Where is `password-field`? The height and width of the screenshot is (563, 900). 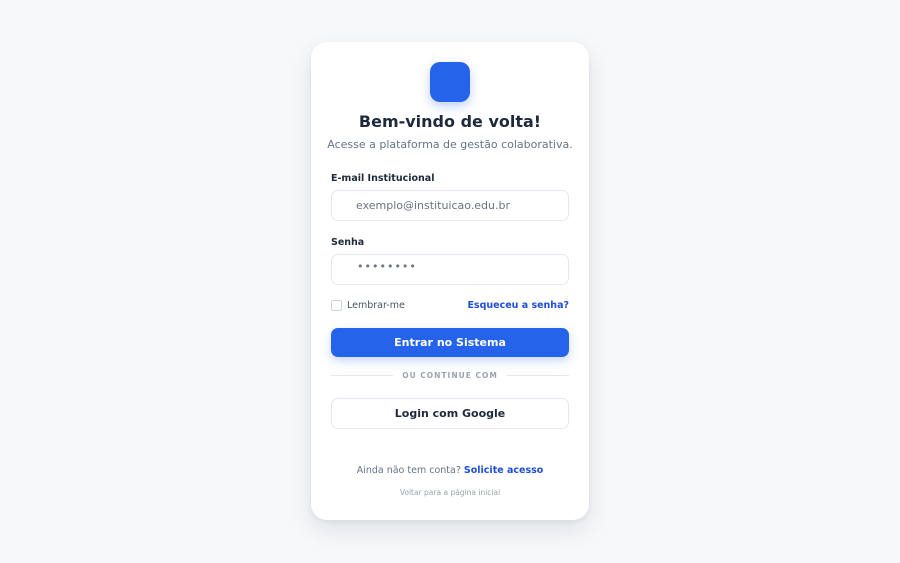
password-field is located at coordinates (450, 269).